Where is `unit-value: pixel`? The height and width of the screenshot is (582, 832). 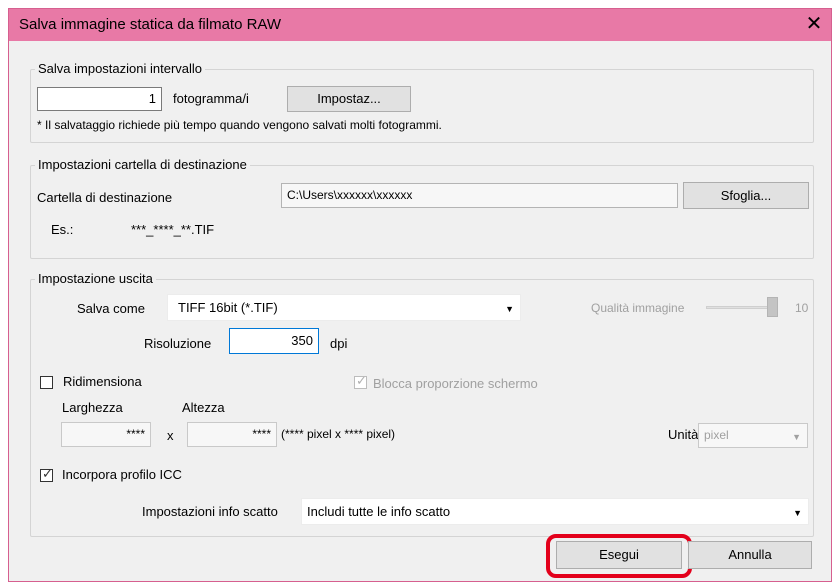
unit-value: pixel is located at coordinates (716, 435).